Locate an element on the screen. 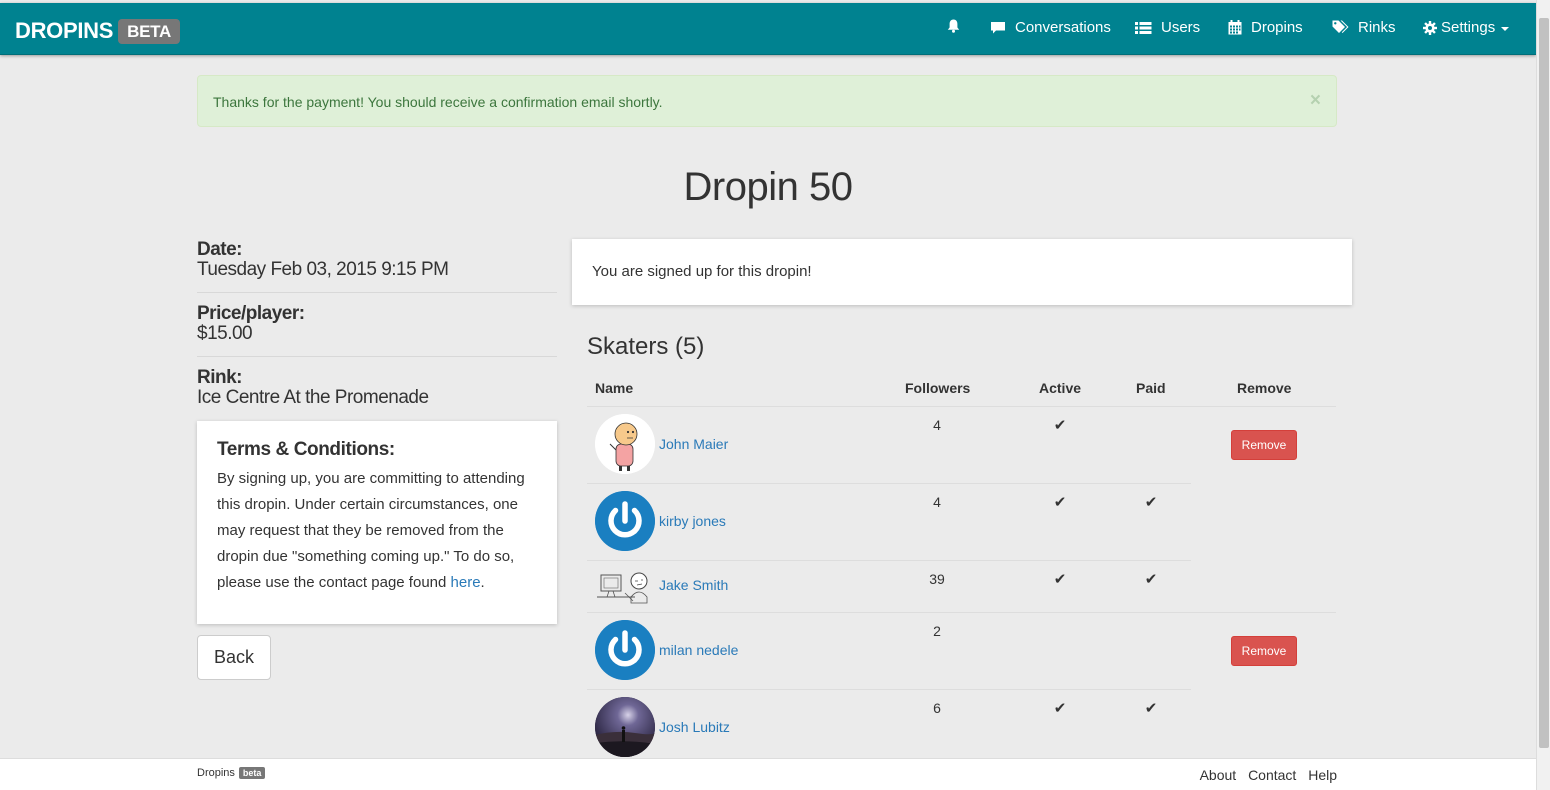 The width and height of the screenshot is (1550, 790). footer-brand-name: Dropins is located at coordinates (216, 773).